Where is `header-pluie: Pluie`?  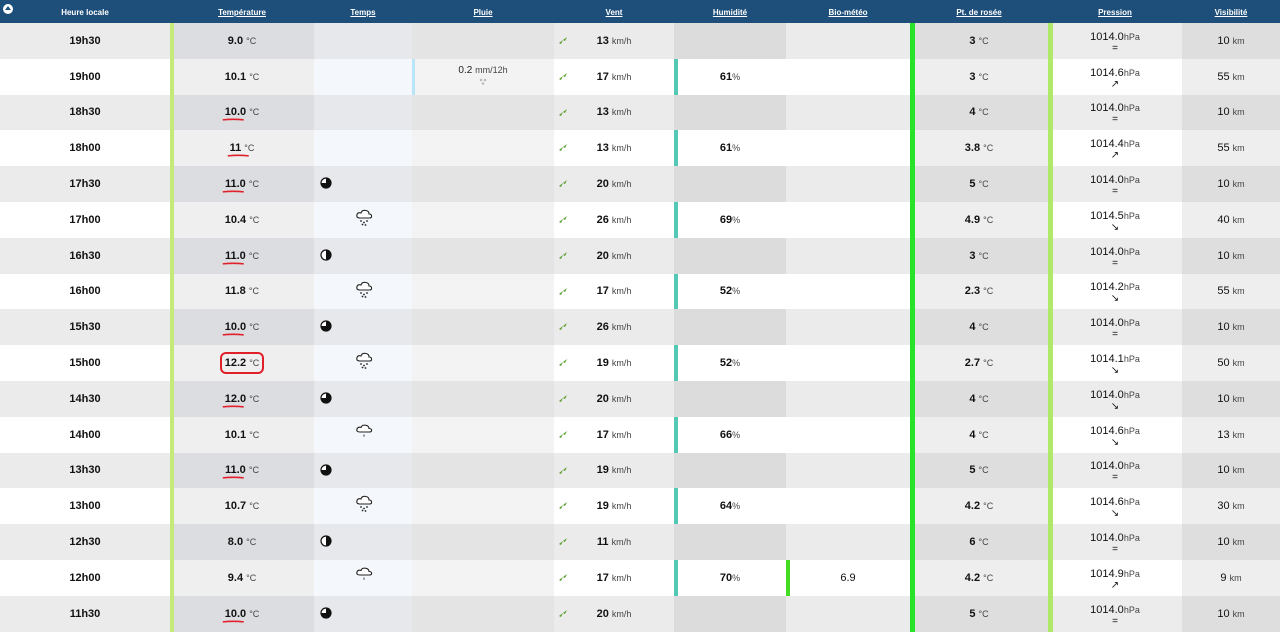 header-pluie: Pluie is located at coordinates (483, 11).